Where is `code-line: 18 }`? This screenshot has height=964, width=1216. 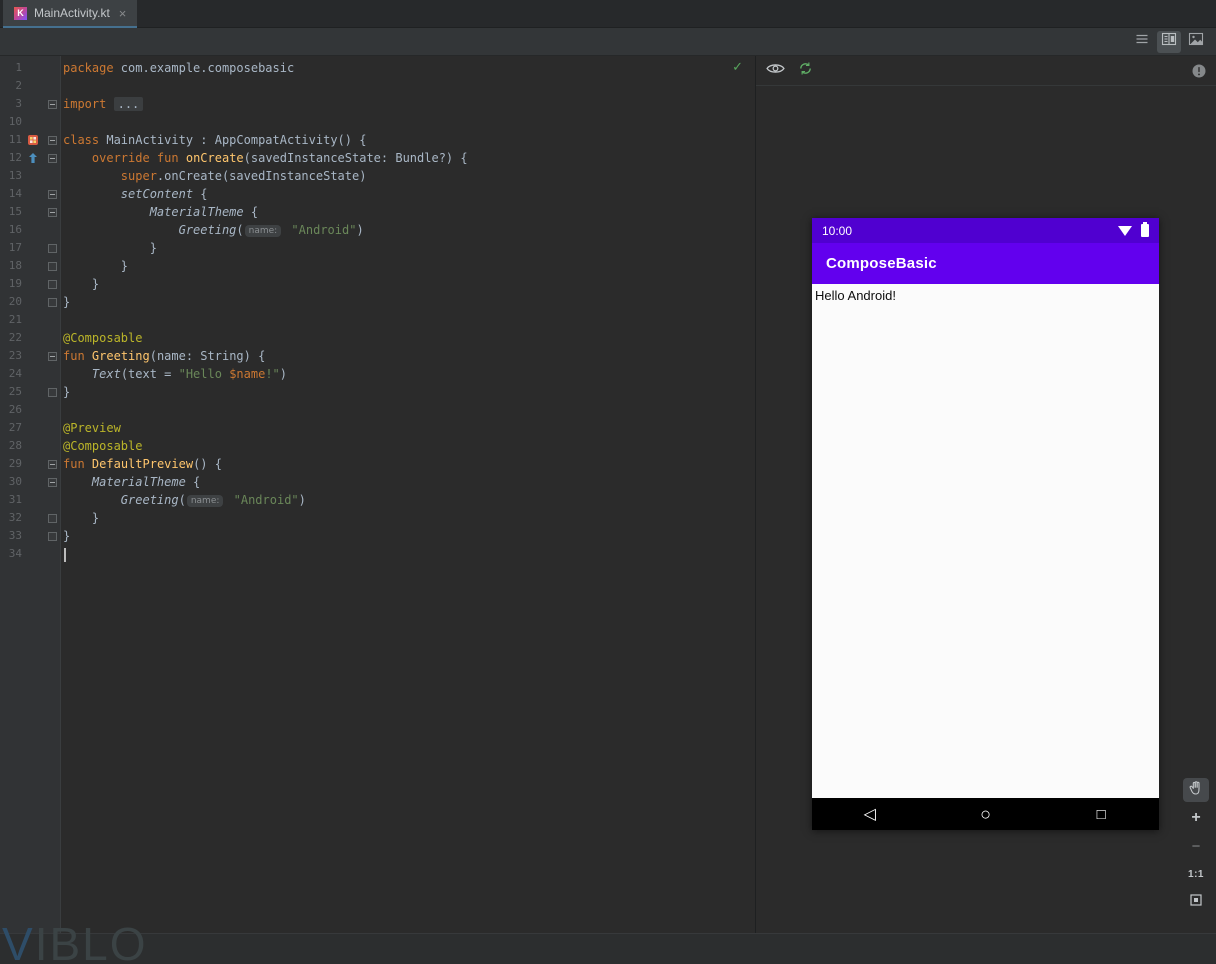
code-line: 18 } is located at coordinates (377, 266).